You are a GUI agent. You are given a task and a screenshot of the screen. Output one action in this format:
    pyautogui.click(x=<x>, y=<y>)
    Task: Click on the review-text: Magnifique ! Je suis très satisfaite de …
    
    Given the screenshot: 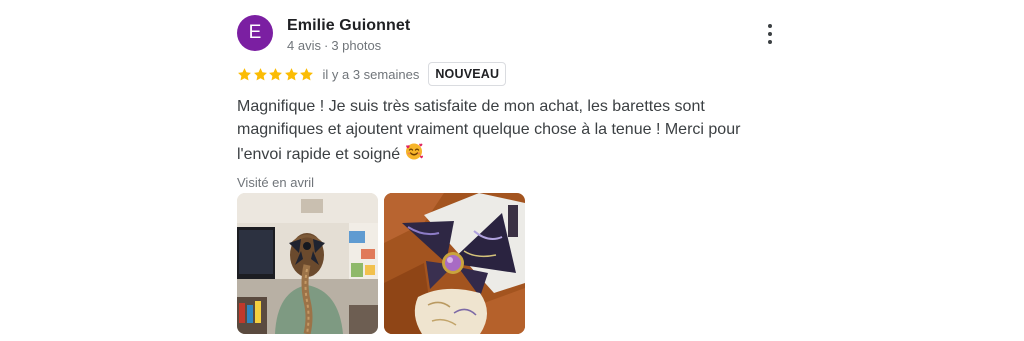 What is the action you would take?
    pyautogui.click(x=509, y=132)
    